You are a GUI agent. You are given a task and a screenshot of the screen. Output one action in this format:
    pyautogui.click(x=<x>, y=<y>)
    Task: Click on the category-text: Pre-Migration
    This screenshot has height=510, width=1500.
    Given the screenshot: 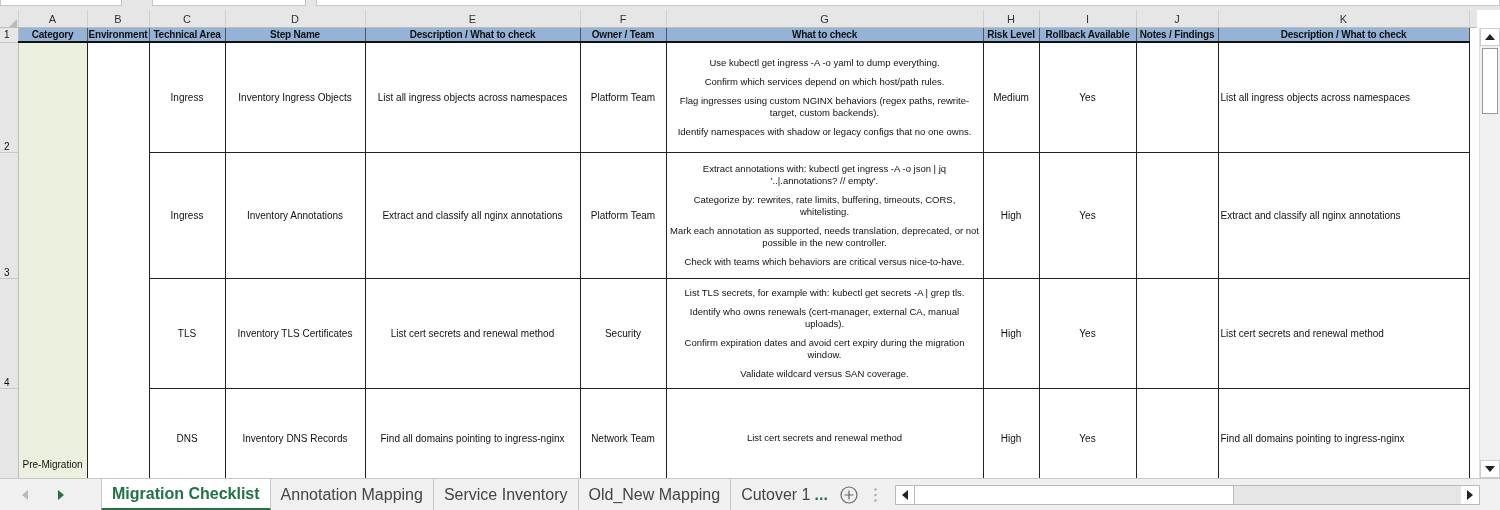 What is the action you would take?
    pyautogui.click(x=52, y=464)
    